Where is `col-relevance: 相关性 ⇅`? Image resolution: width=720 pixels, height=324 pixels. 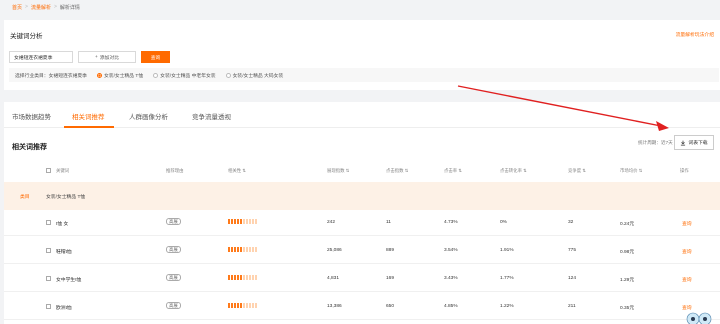 col-relevance: 相关性 ⇅ is located at coordinates (237, 171).